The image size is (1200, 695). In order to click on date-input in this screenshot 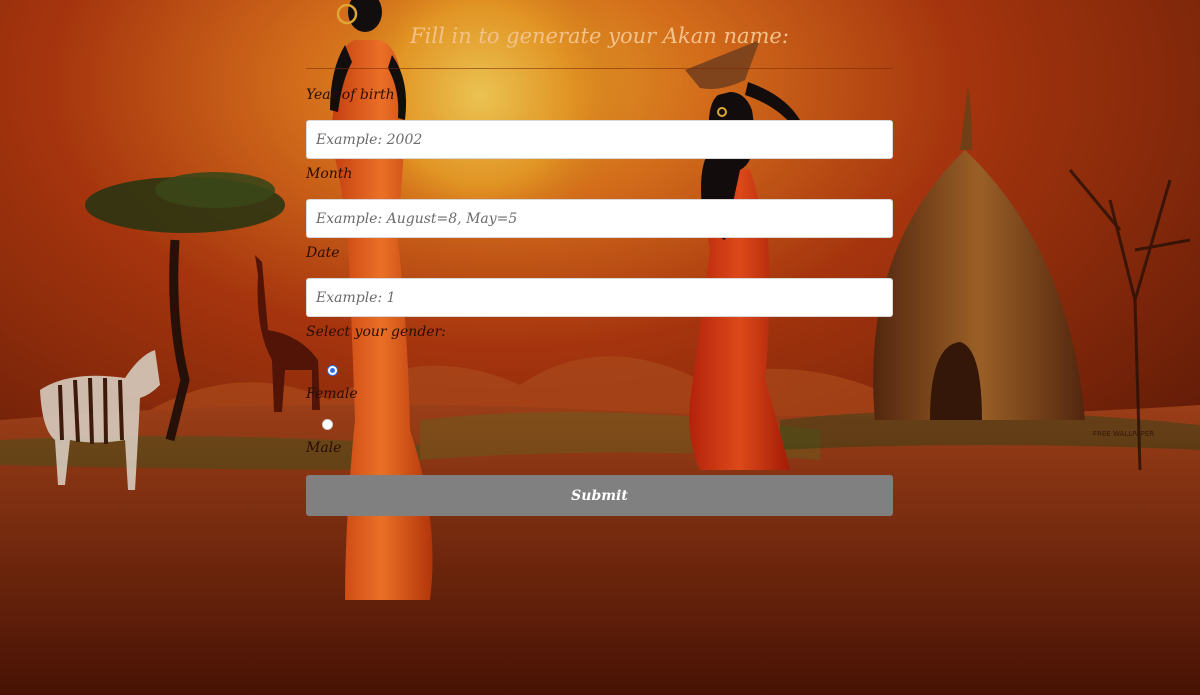, I will do `click(599, 297)`.